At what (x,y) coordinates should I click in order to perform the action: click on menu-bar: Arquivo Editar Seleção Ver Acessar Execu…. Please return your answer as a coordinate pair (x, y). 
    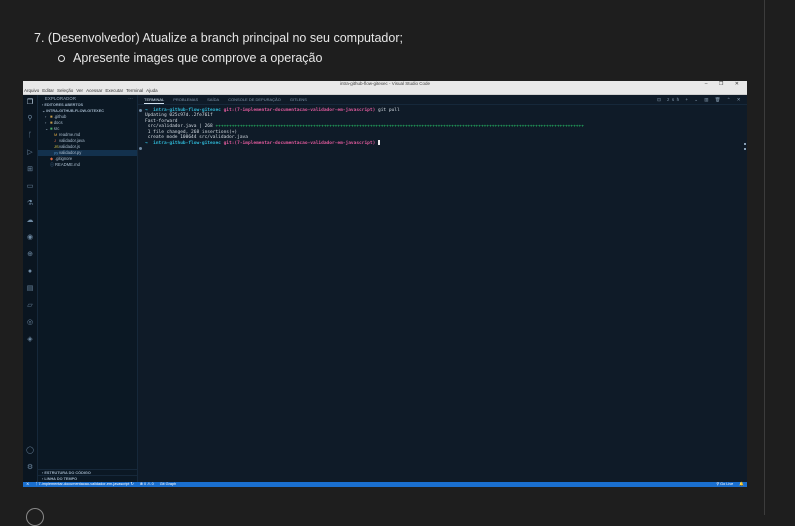
    Looking at the image, I should click on (385, 91).